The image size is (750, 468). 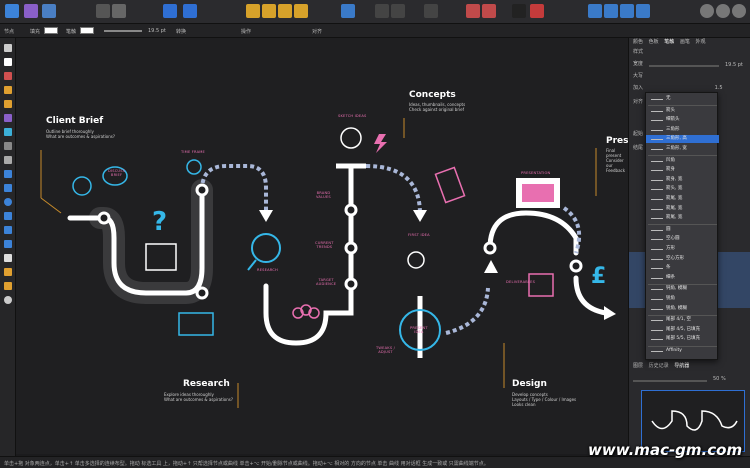 I want to click on arrowhead-option: 箭头, so click(x=682, y=111).